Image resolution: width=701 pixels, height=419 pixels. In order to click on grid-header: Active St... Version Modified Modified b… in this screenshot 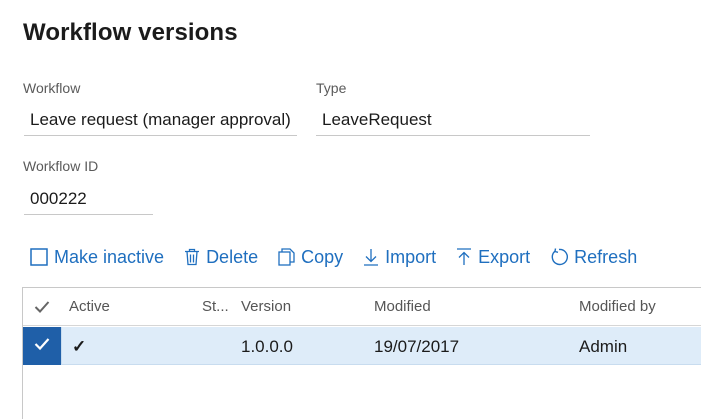, I will do `click(362, 307)`.